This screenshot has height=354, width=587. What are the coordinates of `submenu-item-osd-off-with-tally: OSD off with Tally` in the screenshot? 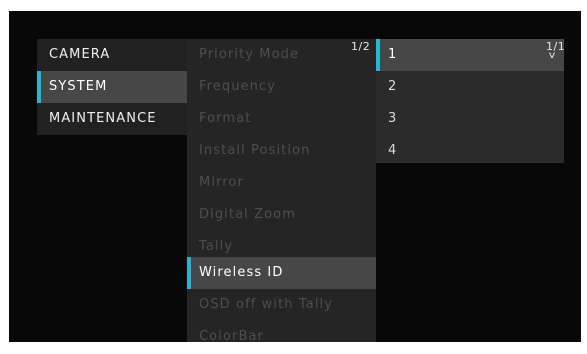 It's located at (281, 305).